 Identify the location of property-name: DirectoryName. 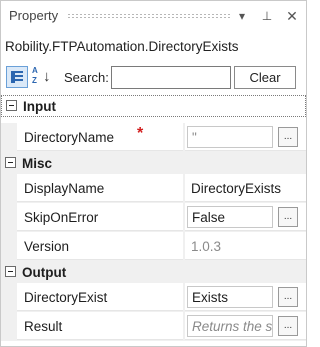
(69, 137).